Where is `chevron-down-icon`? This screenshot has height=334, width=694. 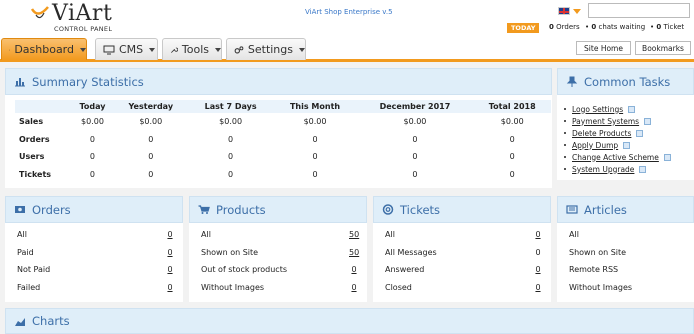
chevron-down-icon is located at coordinates (218, 49).